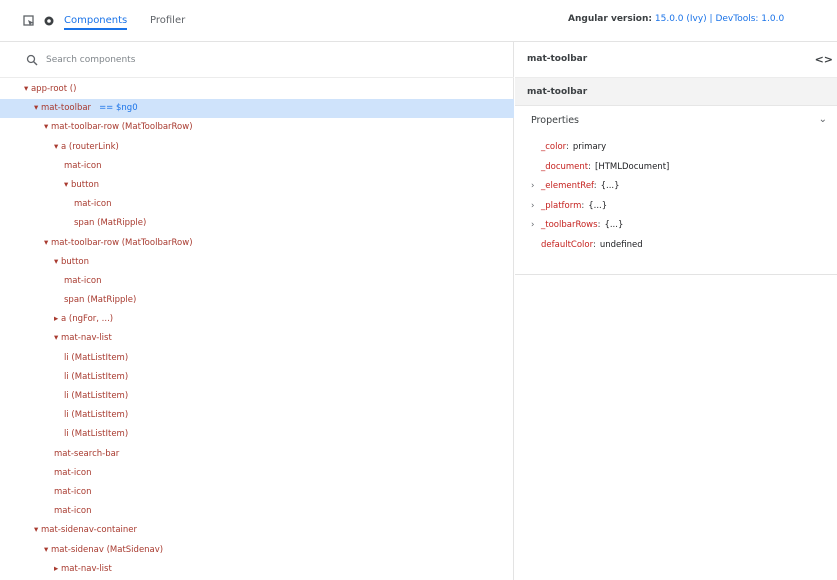 The image size is (837, 580). What do you see at coordinates (676, 226) in the screenshot?
I see `property-row: › _toolbarRows: {...}` at bounding box center [676, 226].